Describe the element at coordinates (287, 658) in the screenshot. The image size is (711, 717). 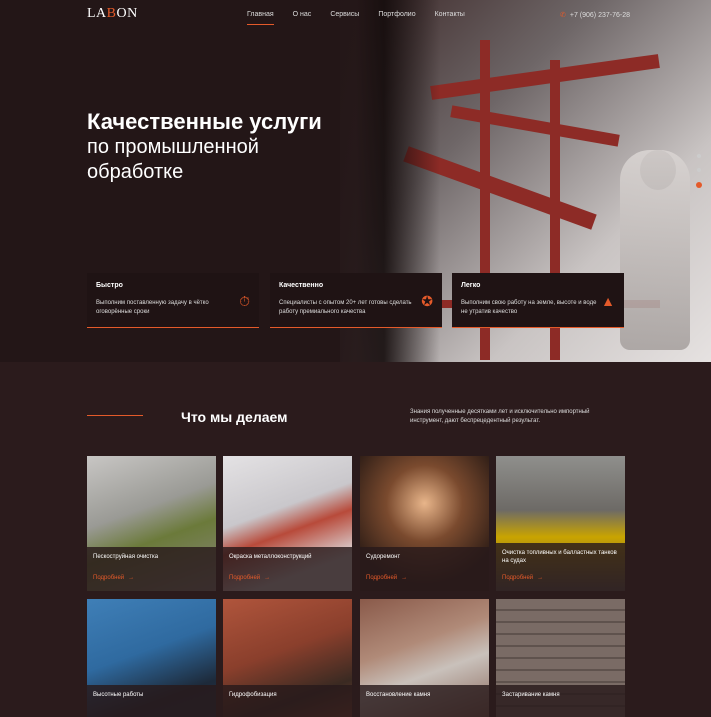
I see `service-card: Гидрофобизация` at that location.